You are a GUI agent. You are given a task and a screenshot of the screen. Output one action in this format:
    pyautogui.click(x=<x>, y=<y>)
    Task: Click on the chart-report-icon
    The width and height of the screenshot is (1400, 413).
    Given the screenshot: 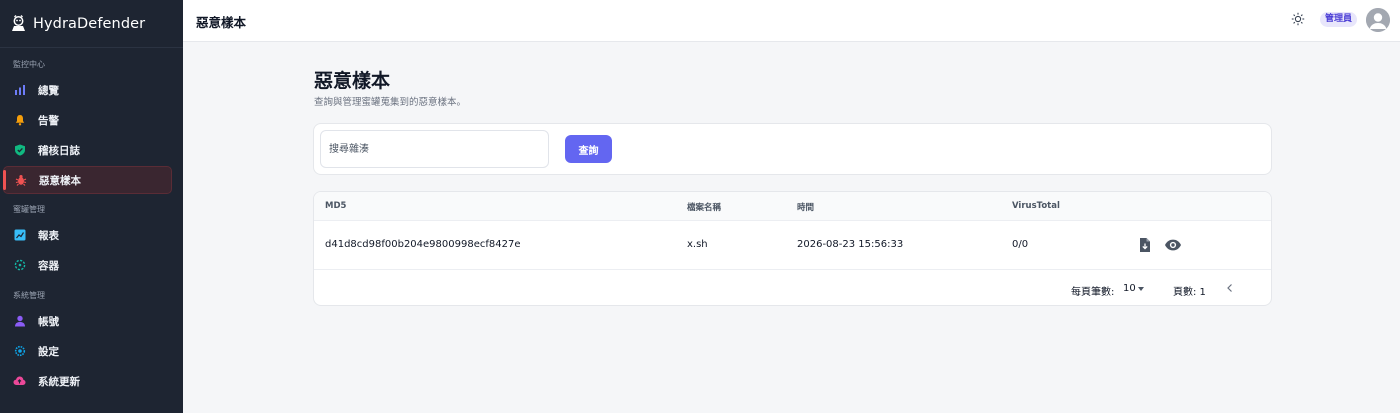 What is the action you would take?
    pyautogui.click(x=19, y=235)
    